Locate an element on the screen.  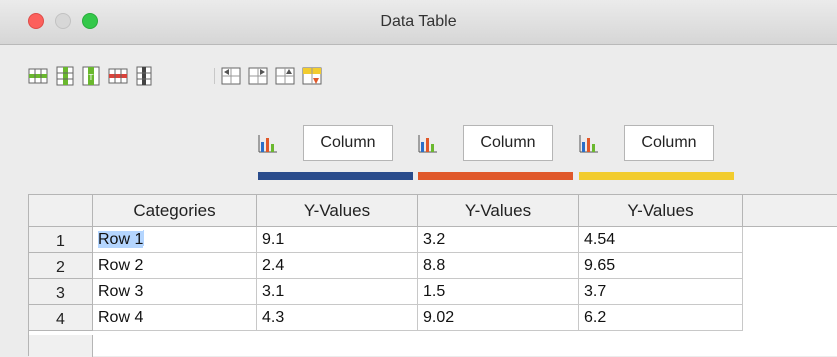
insert-row-icon is located at coordinates (38, 76).